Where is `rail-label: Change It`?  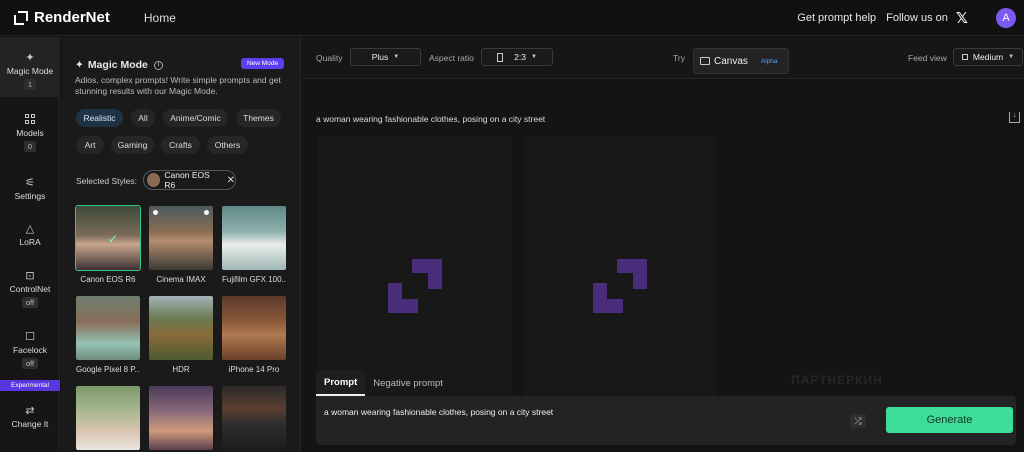
rail-label: Change It is located at coordinates (30, 424).